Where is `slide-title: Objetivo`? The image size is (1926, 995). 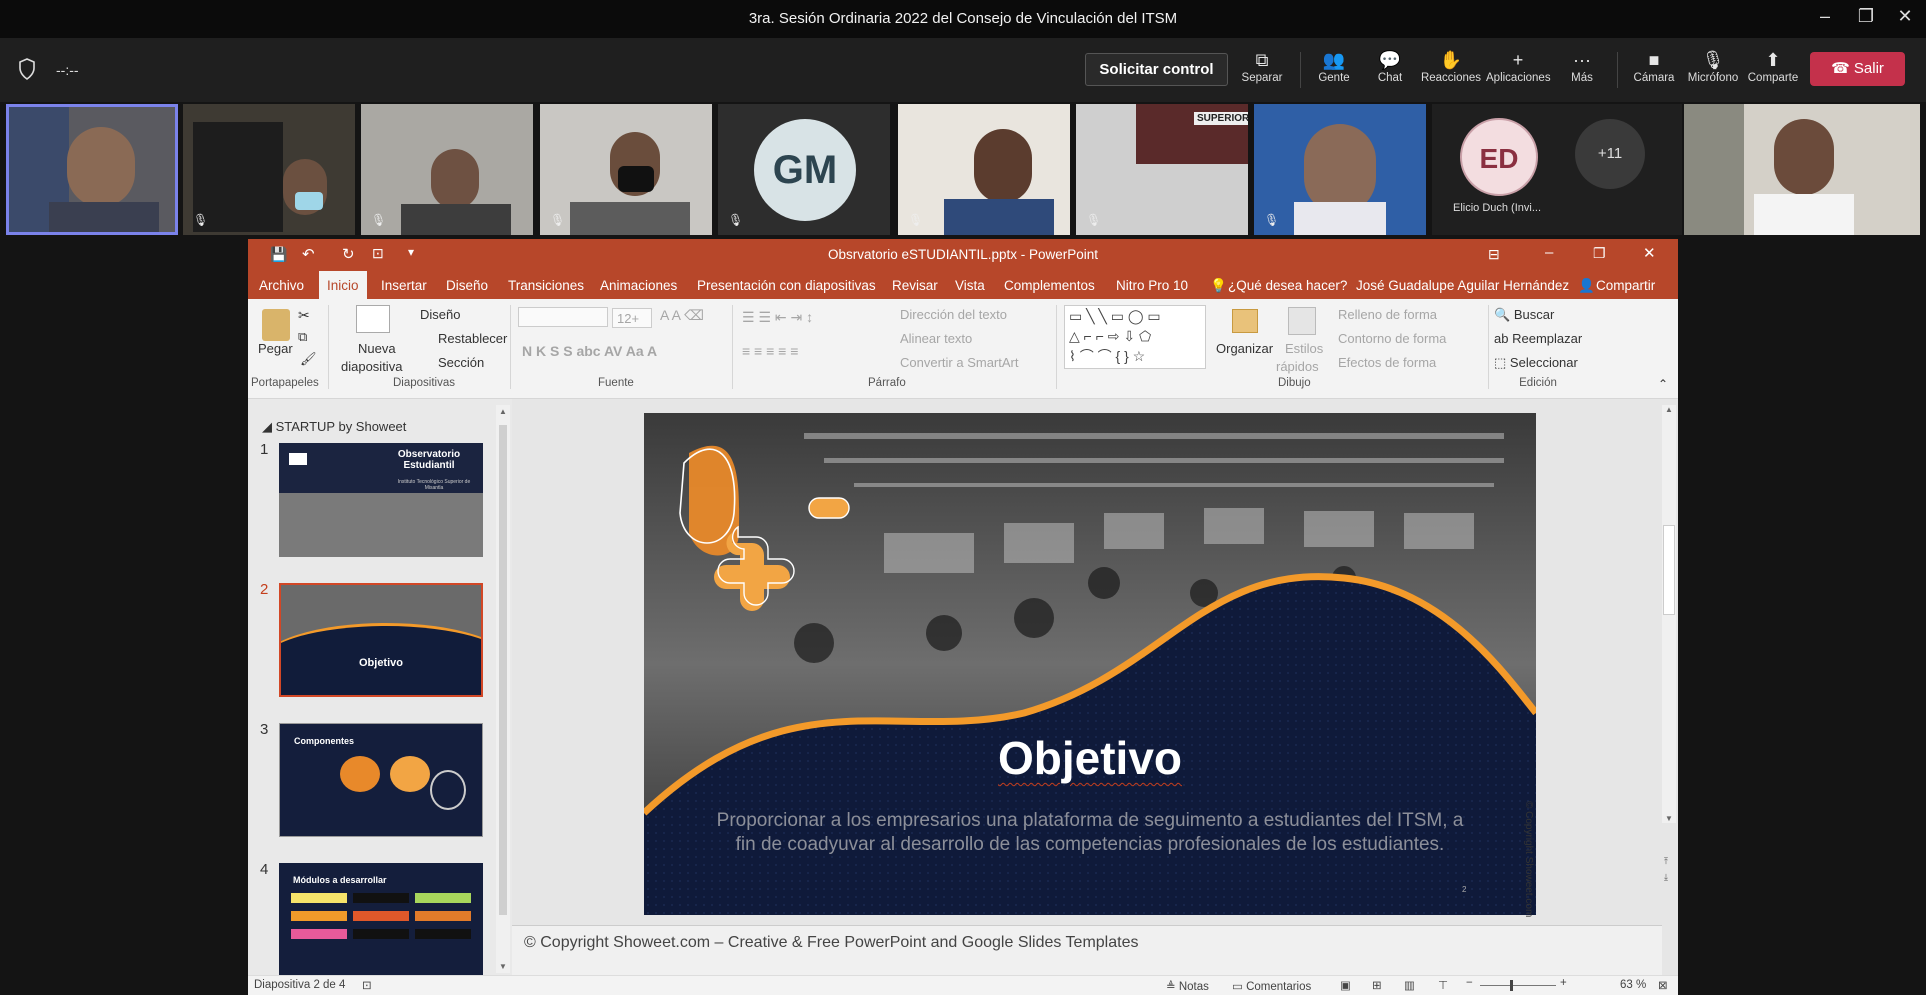 slide-title: Objetivo is located at coordinates (1090, 758).